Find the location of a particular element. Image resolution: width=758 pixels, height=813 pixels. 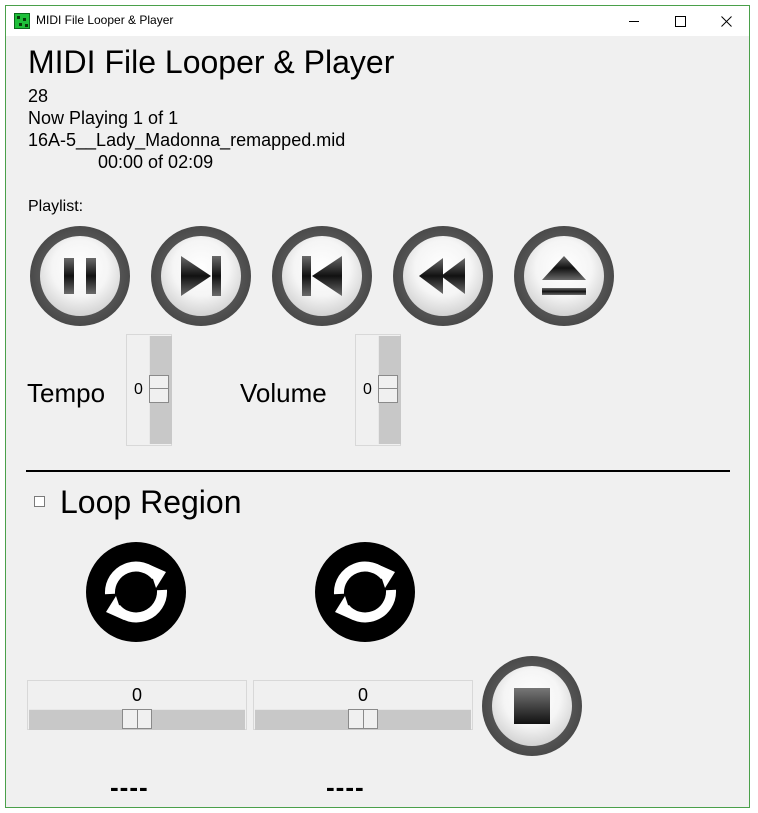

loop-end-value: 0 is located at coordinates (362, 695).